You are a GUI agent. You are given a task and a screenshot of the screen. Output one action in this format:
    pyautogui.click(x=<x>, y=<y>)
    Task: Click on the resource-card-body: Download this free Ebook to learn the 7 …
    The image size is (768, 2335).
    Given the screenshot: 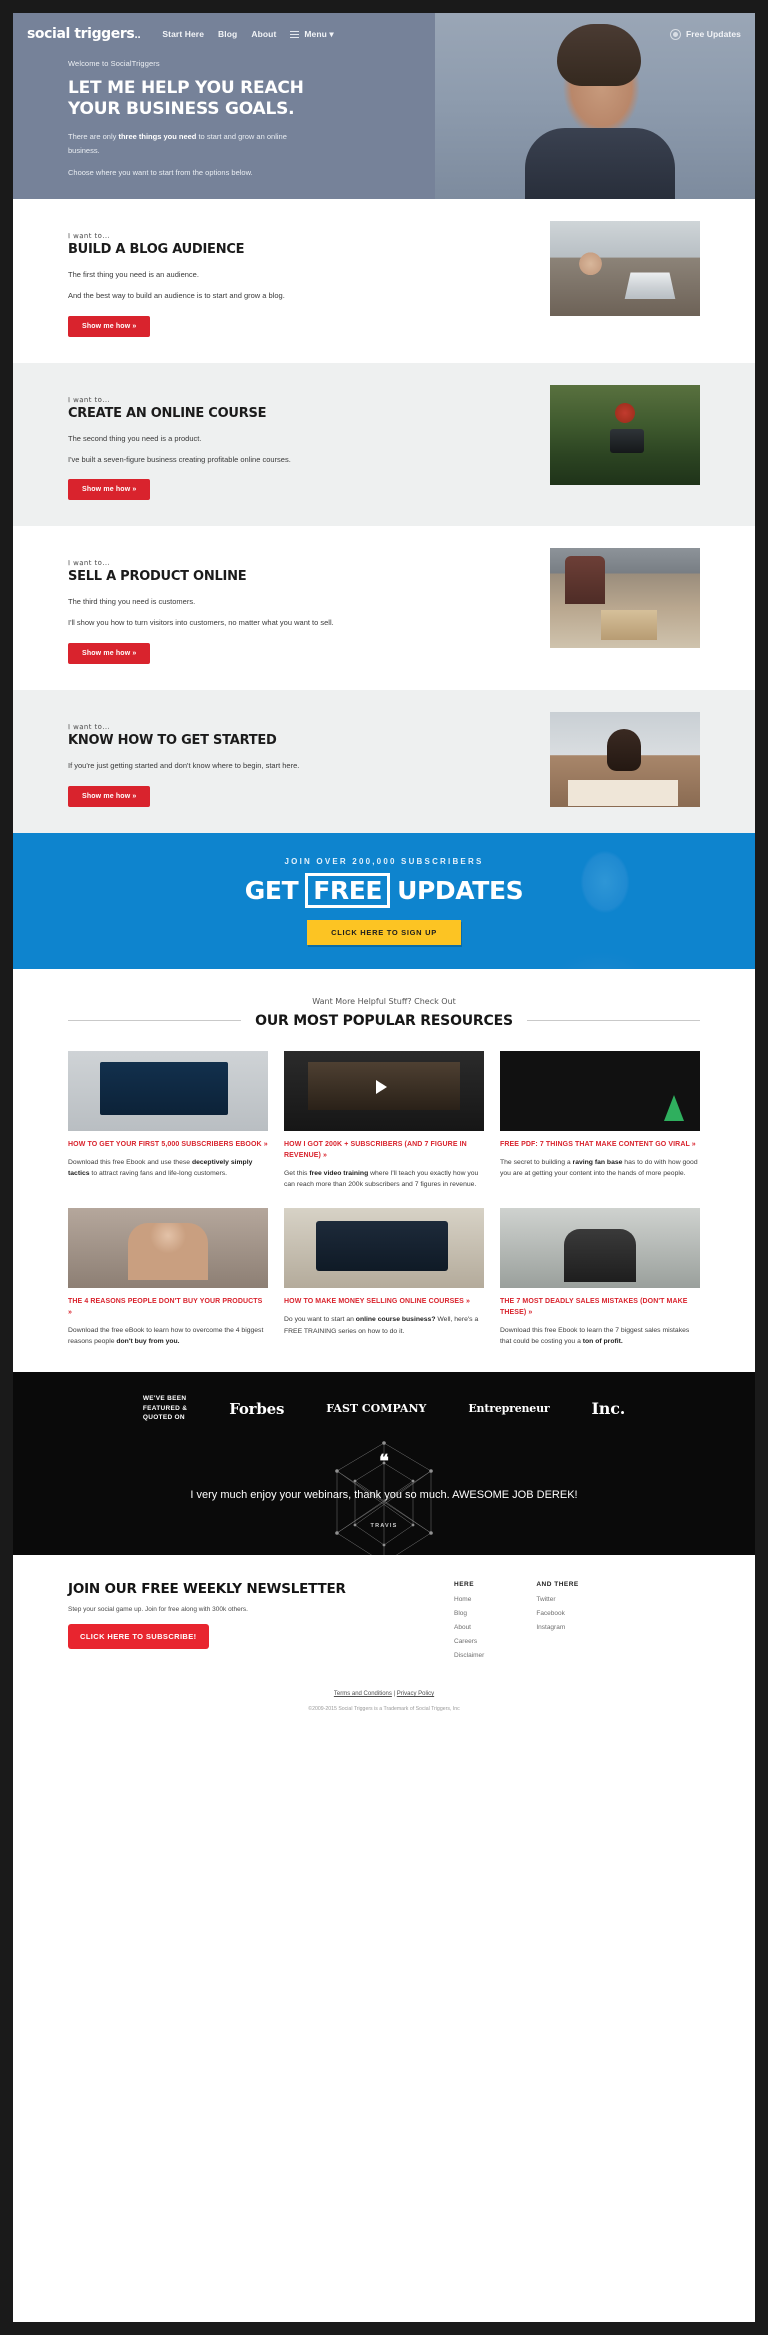 What is the action you would take?
    pyautogui.click(x=600, y=1336)
    